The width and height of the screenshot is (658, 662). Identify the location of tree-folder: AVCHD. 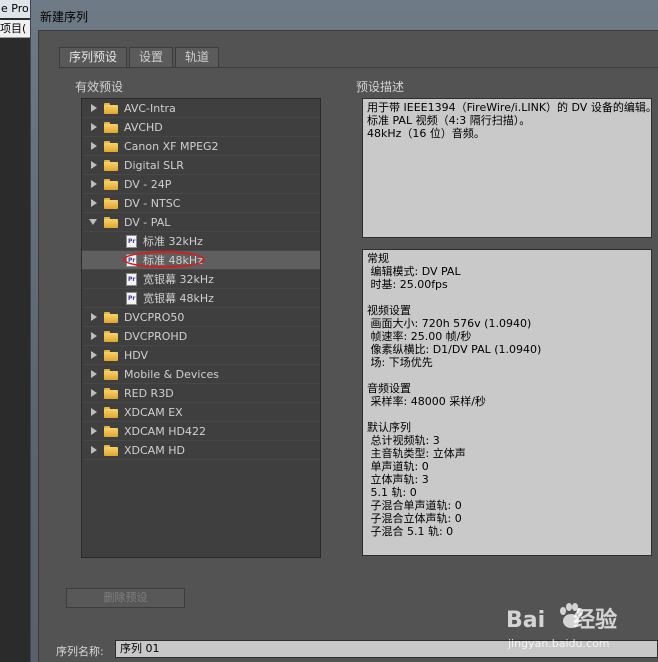
(201, 127).